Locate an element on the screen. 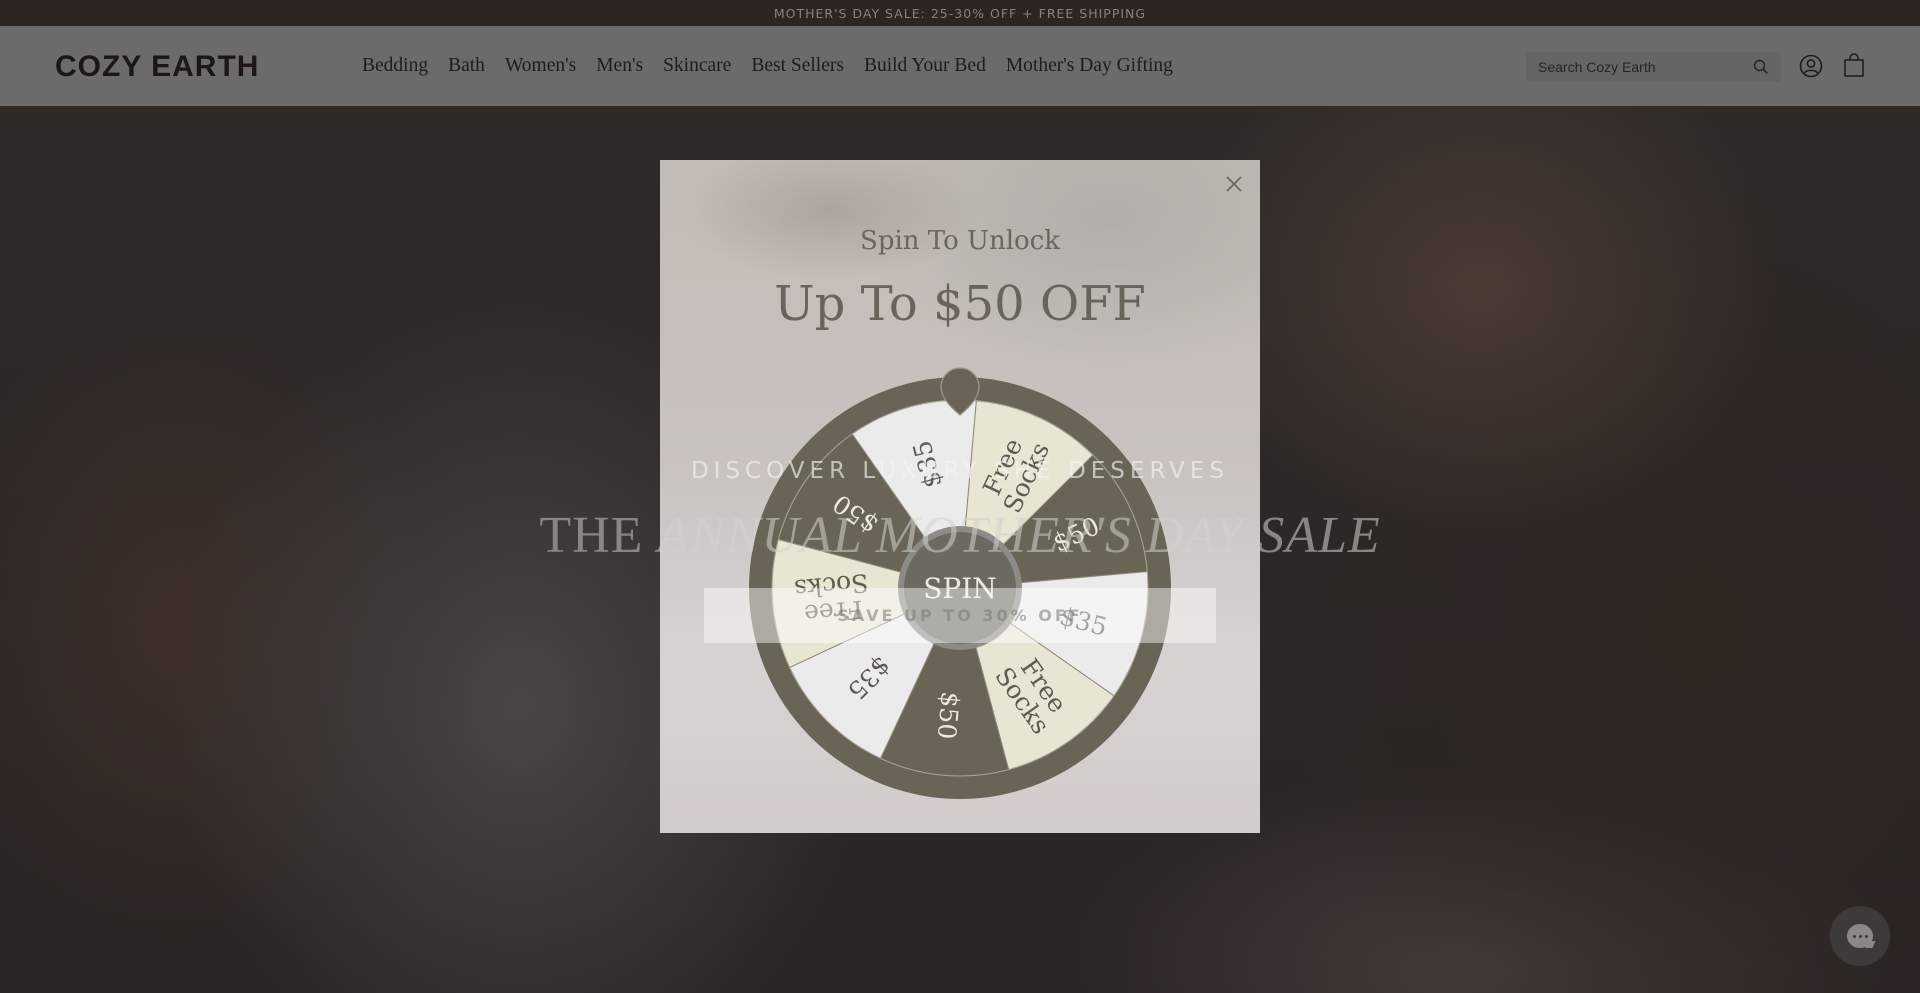  chat-icon is located at coordinates (1860, 936).